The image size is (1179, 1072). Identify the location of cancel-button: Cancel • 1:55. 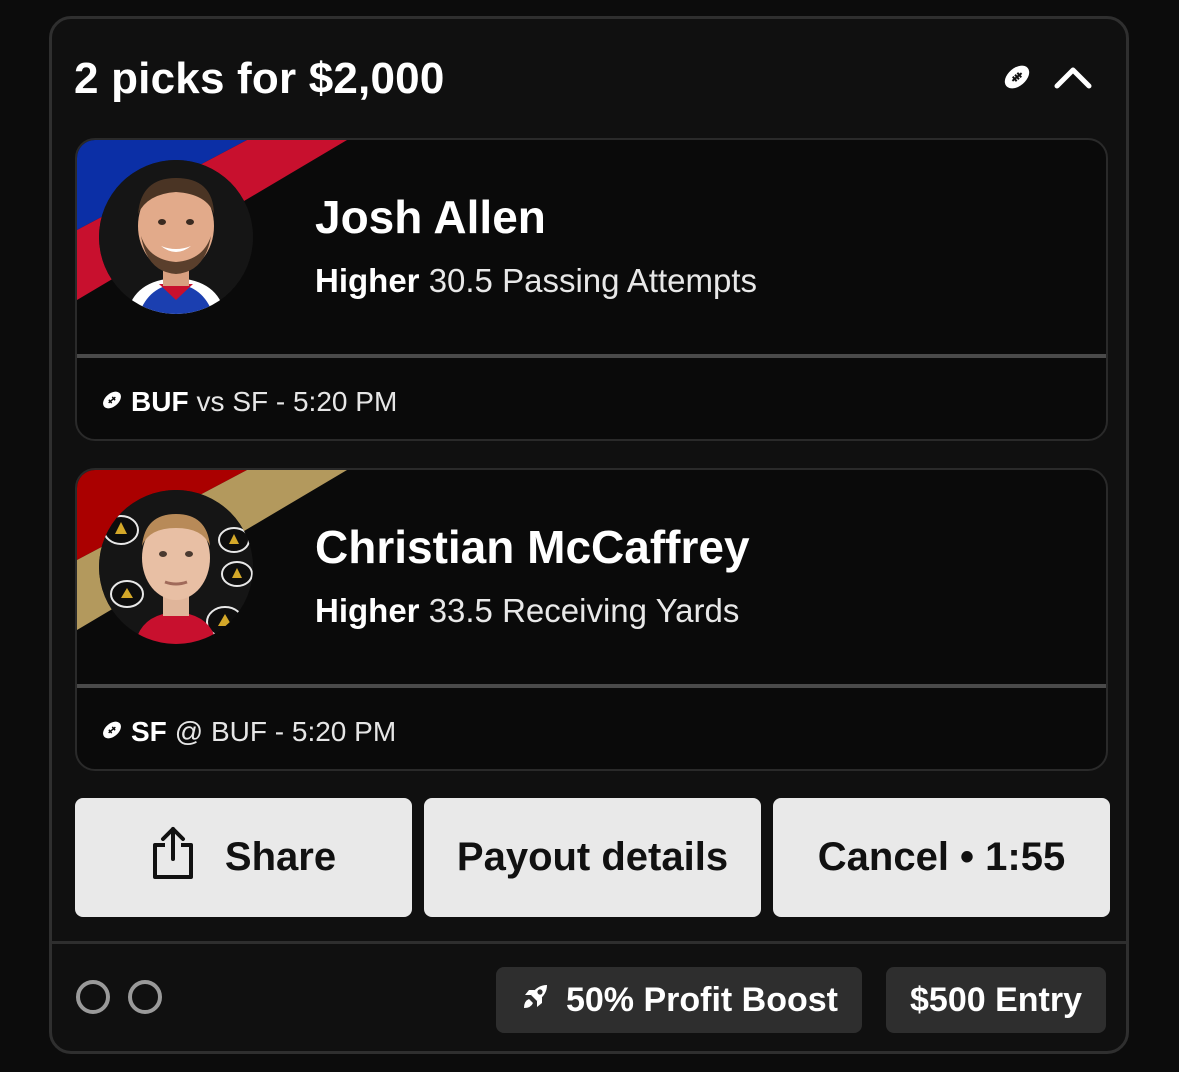
(941, 857).